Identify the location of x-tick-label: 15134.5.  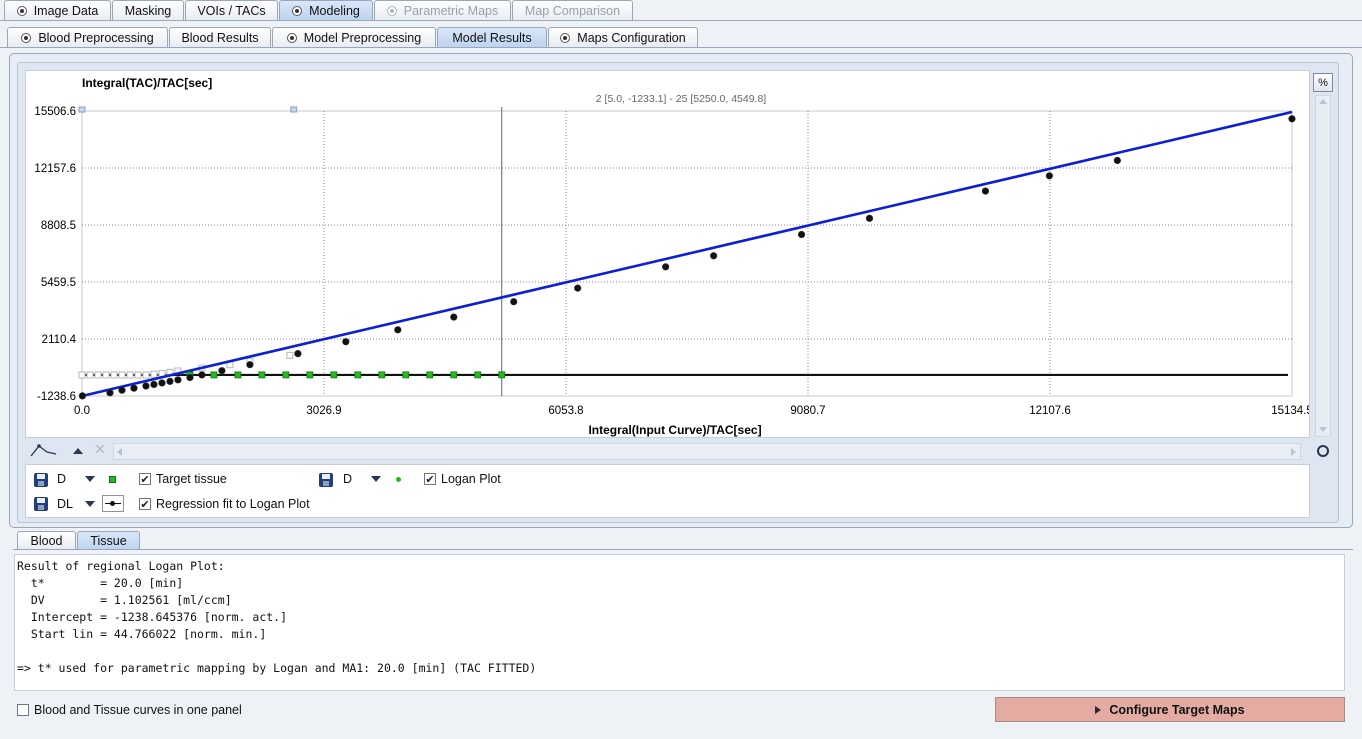
(1290, 411).